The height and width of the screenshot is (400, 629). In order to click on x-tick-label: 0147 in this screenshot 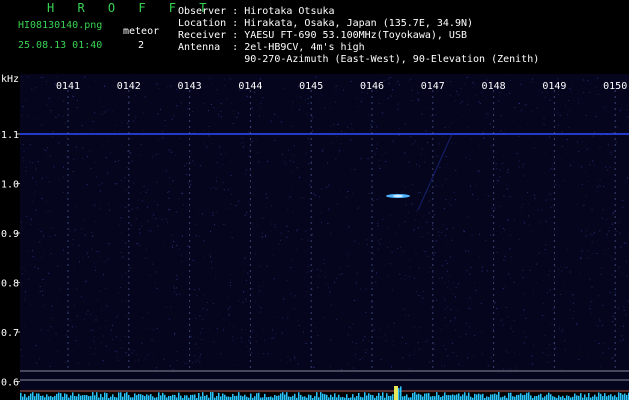, I will do `click(433, 86)`.